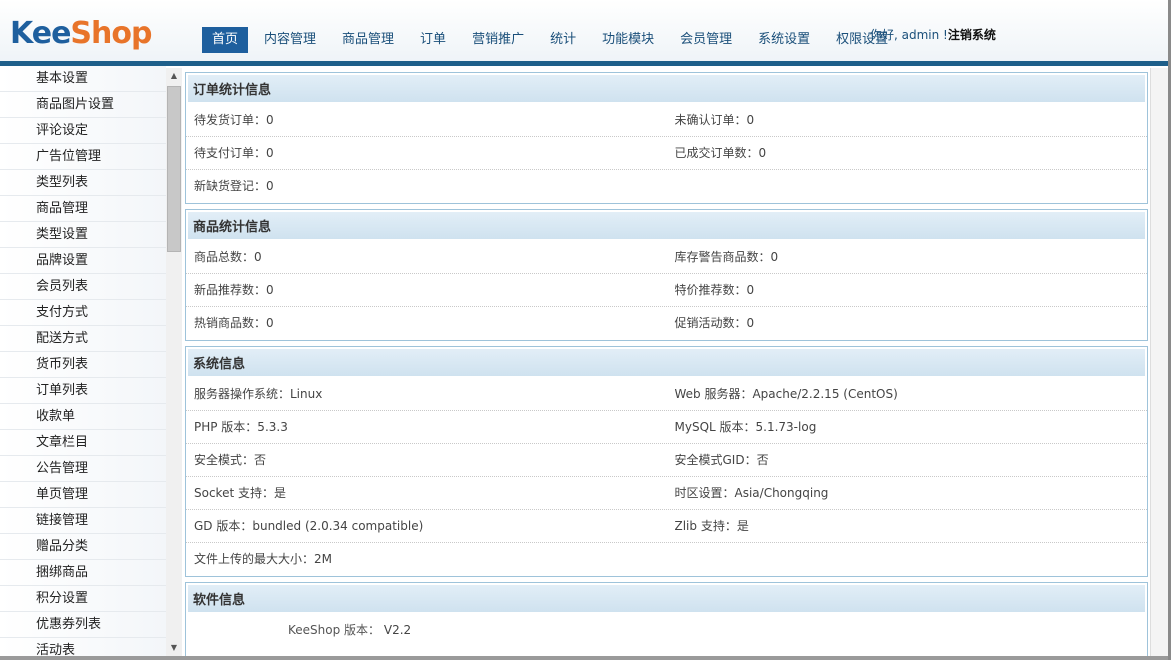 Image resolution: width=1171 pixels, height=660 pixels. Describe the element at coordinates (706, 40) in the screenshot. I see `nav-members: 会员管理` at that location.